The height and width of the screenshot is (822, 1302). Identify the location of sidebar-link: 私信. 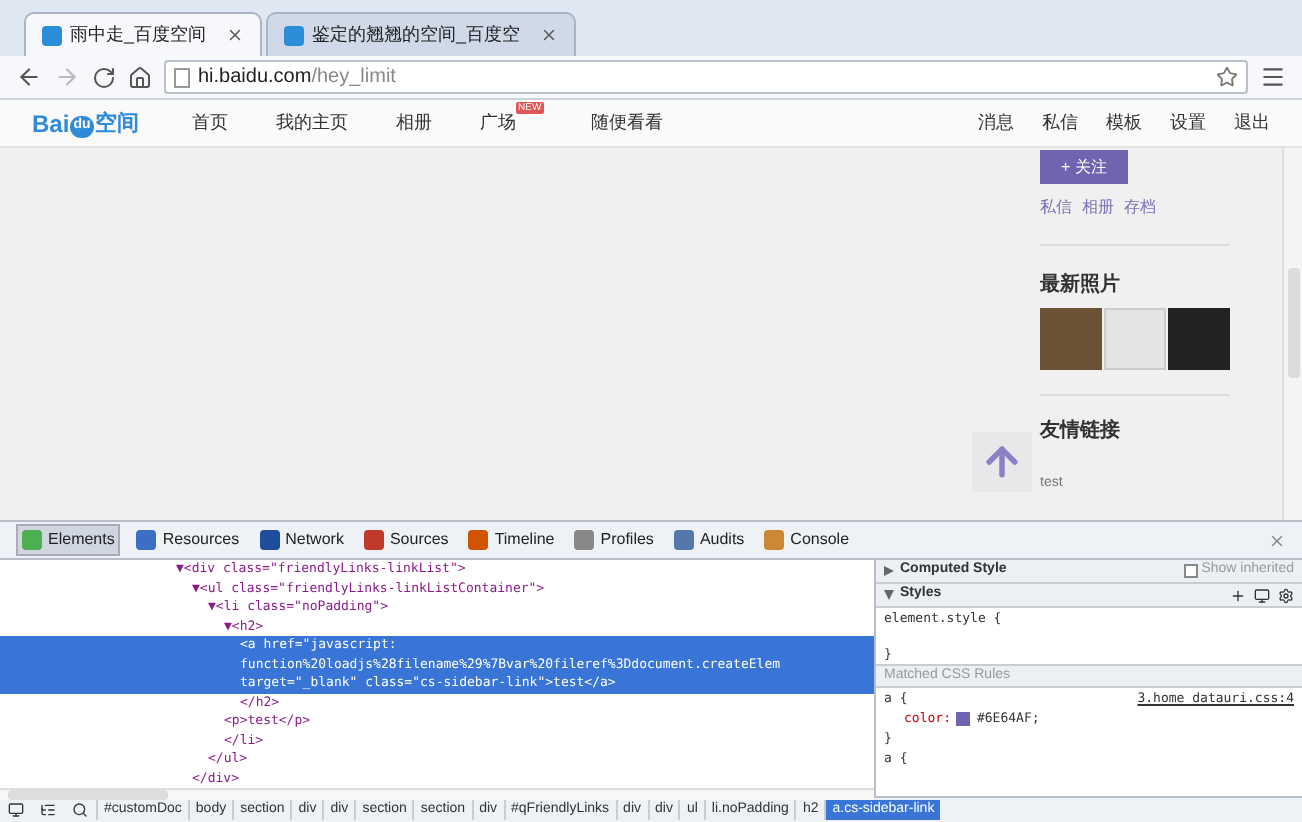
(1056, 208).